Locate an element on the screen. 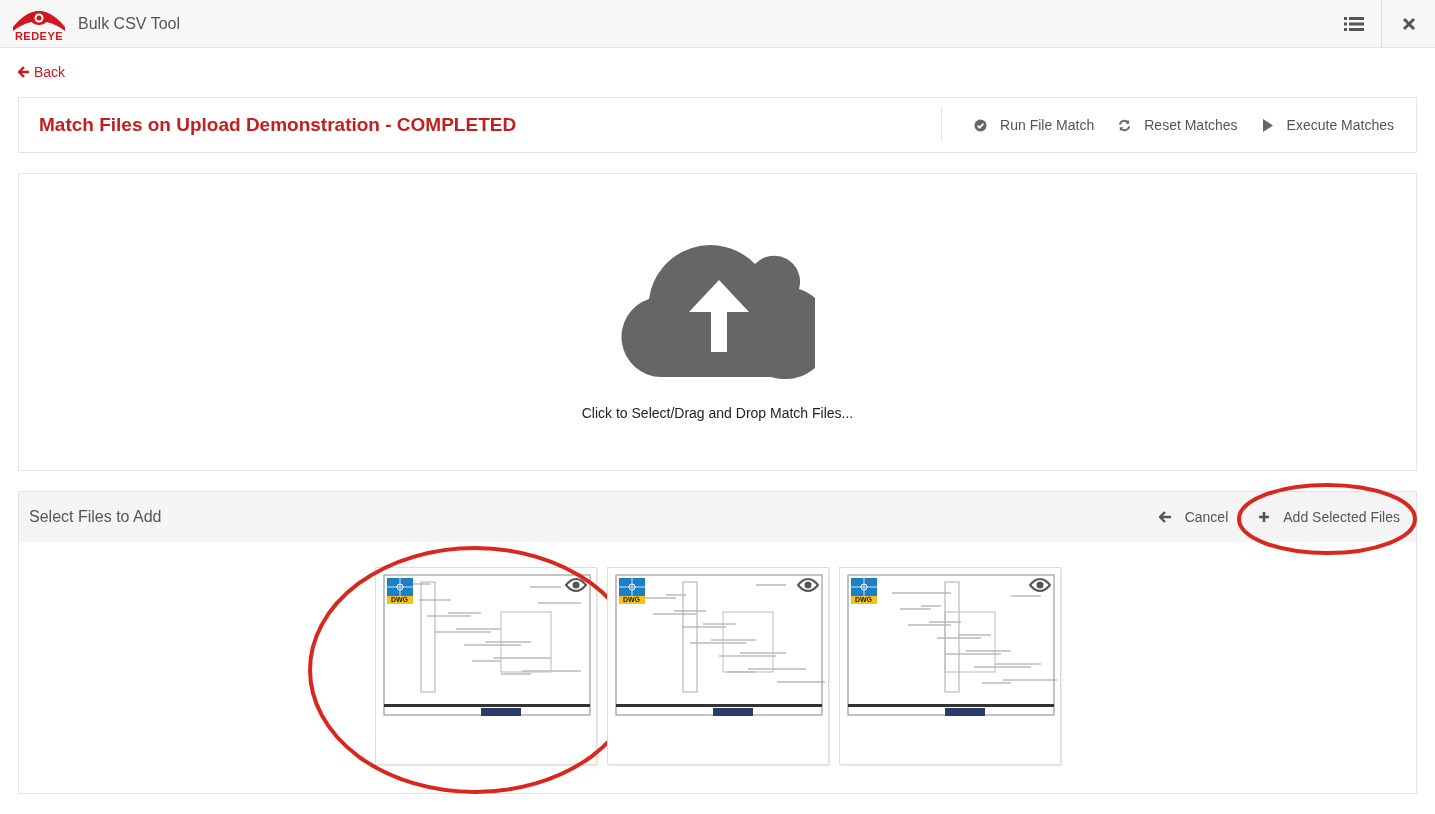  plus-icon is located at coordinates (1264, 517).